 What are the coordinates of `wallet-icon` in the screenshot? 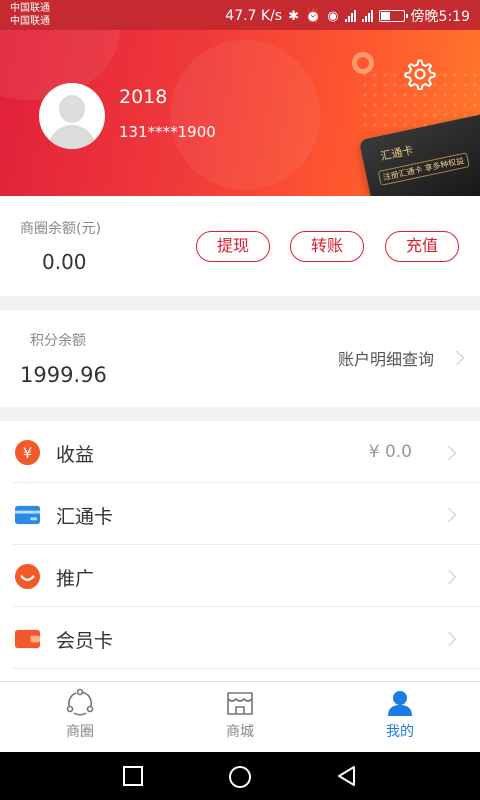 It's located at (27, 639).